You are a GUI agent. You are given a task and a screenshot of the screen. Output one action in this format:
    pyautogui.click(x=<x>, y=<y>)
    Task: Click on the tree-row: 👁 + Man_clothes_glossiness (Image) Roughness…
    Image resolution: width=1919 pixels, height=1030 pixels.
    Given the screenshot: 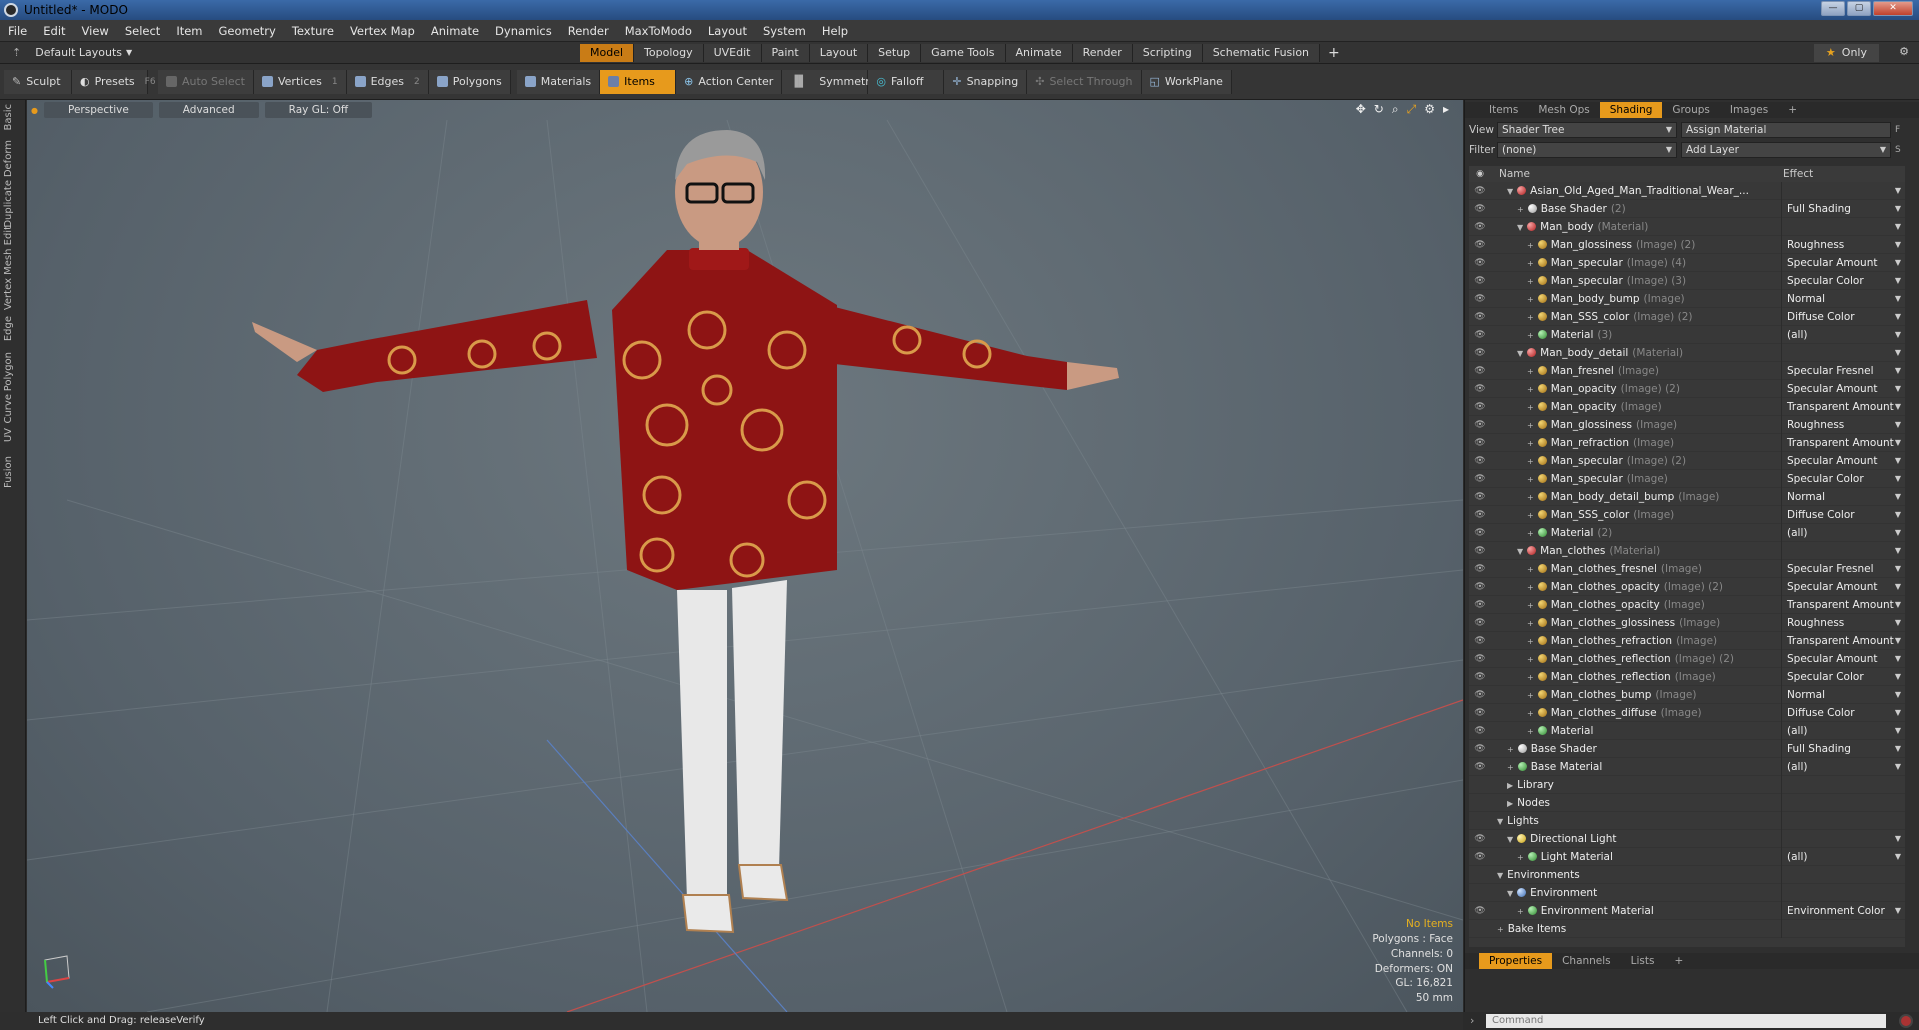 What is the action you would take?
    pyautogui.click(x=1687, y=622)
    